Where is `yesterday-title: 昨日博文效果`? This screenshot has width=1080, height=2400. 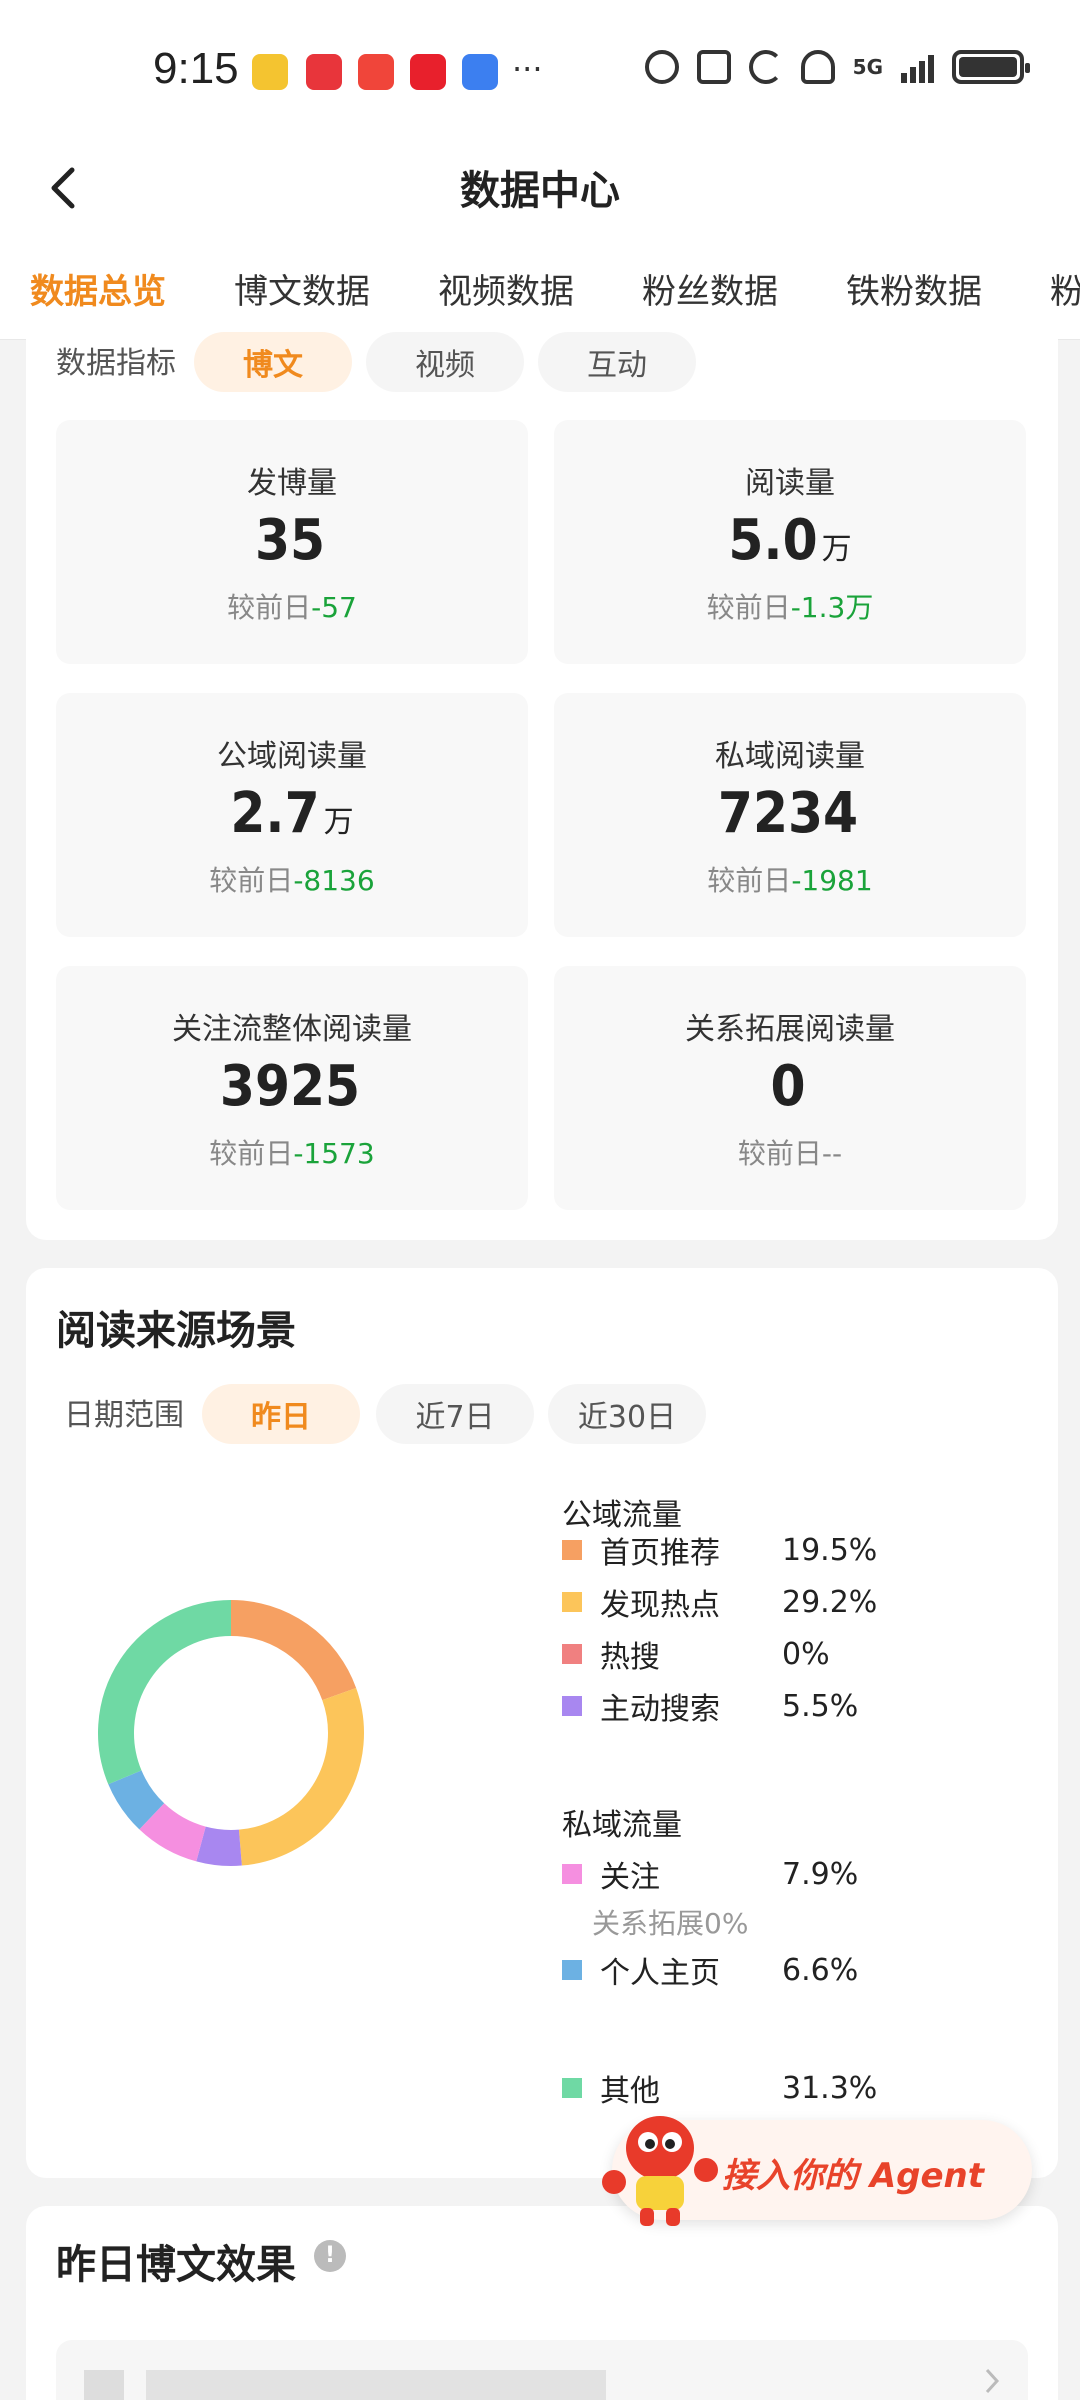 yesterday-title: 昨日博文效果 is located at coordinates (176, 2265).